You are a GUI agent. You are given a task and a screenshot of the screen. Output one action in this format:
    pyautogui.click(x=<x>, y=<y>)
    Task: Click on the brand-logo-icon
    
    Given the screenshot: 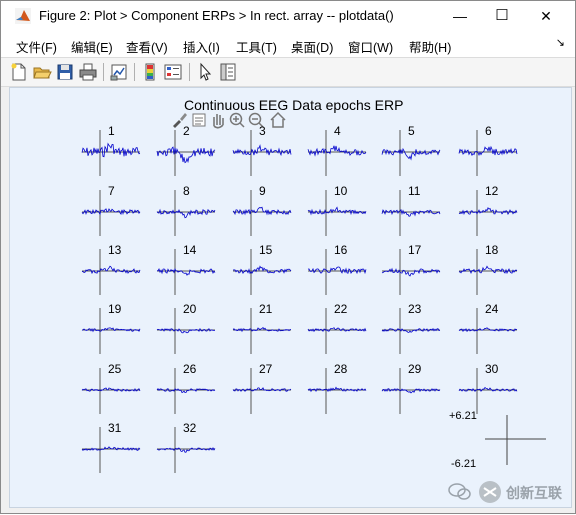 What is the action you would take?
    pyautogui.click(x=490, y=492)
    